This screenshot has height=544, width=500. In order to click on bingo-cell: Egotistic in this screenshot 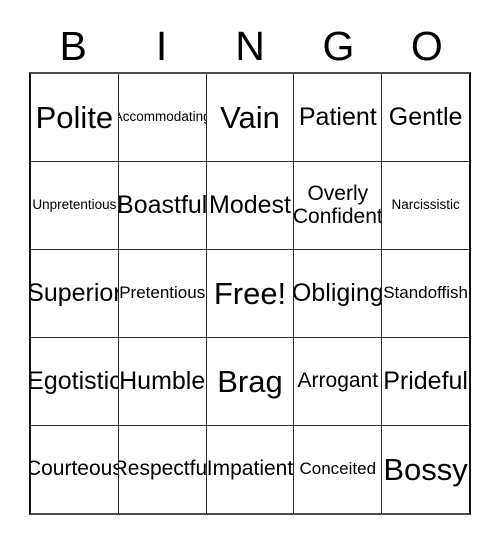, I will do `click(74, 381)`.